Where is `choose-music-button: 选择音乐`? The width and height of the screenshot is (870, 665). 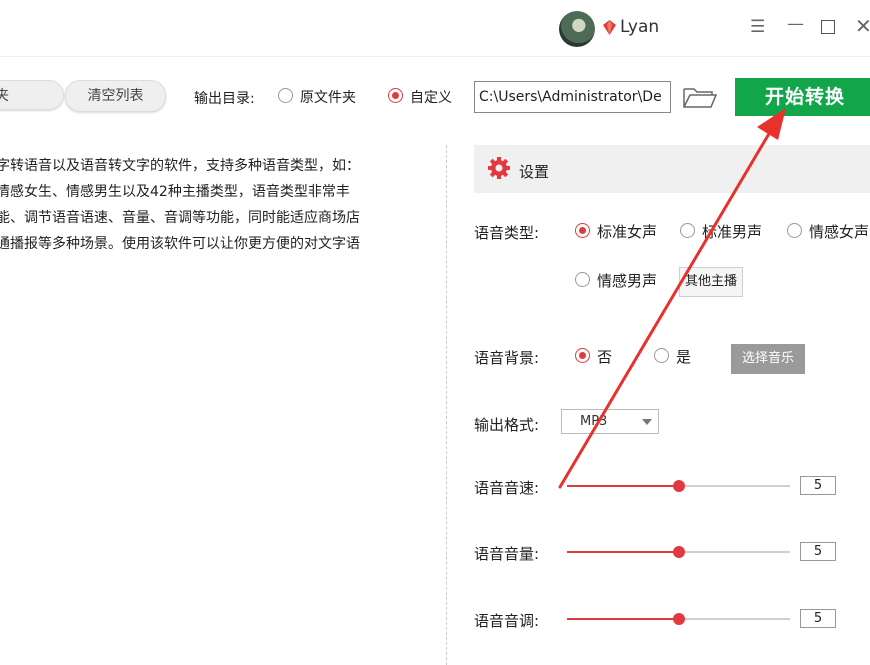
choose-music-button: 选择音乐 is located at coordinates (768, 359).